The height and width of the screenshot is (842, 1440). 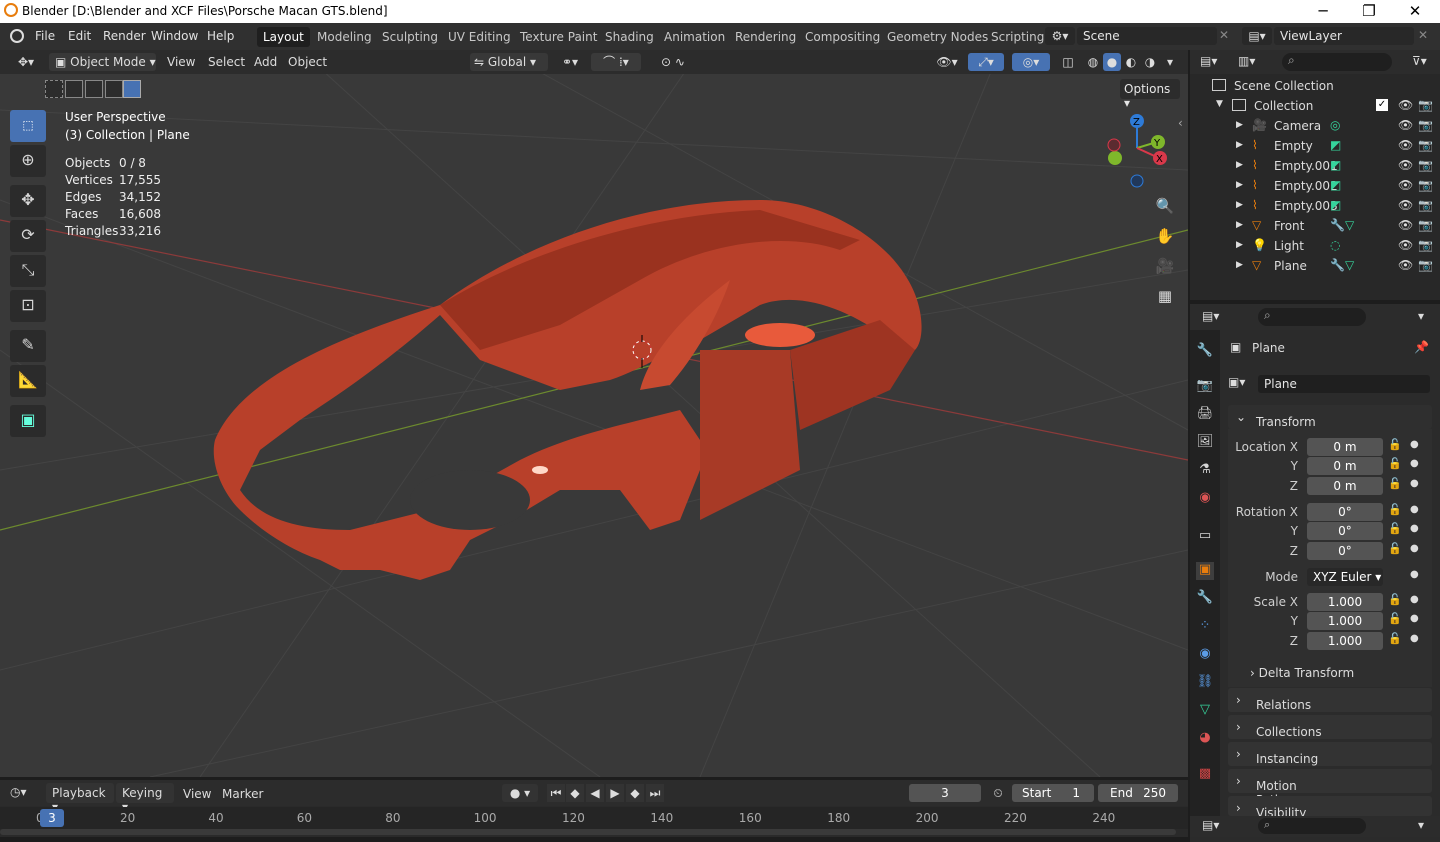 I want to click on gizmo-toggle-icon: ⤢▾, so click(x=986, y=62).